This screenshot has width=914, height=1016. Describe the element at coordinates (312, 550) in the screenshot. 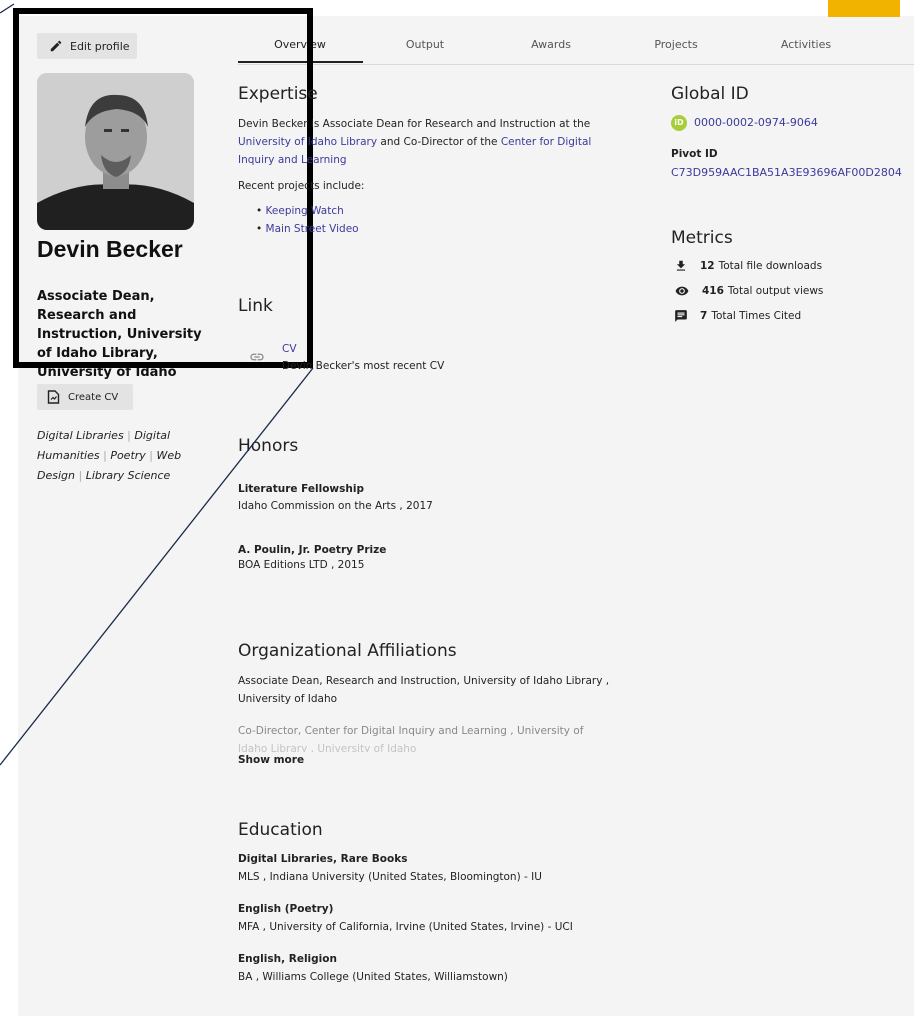

I see `honor-title: A. Poulin, Jr. Poetry Prize` at that location.